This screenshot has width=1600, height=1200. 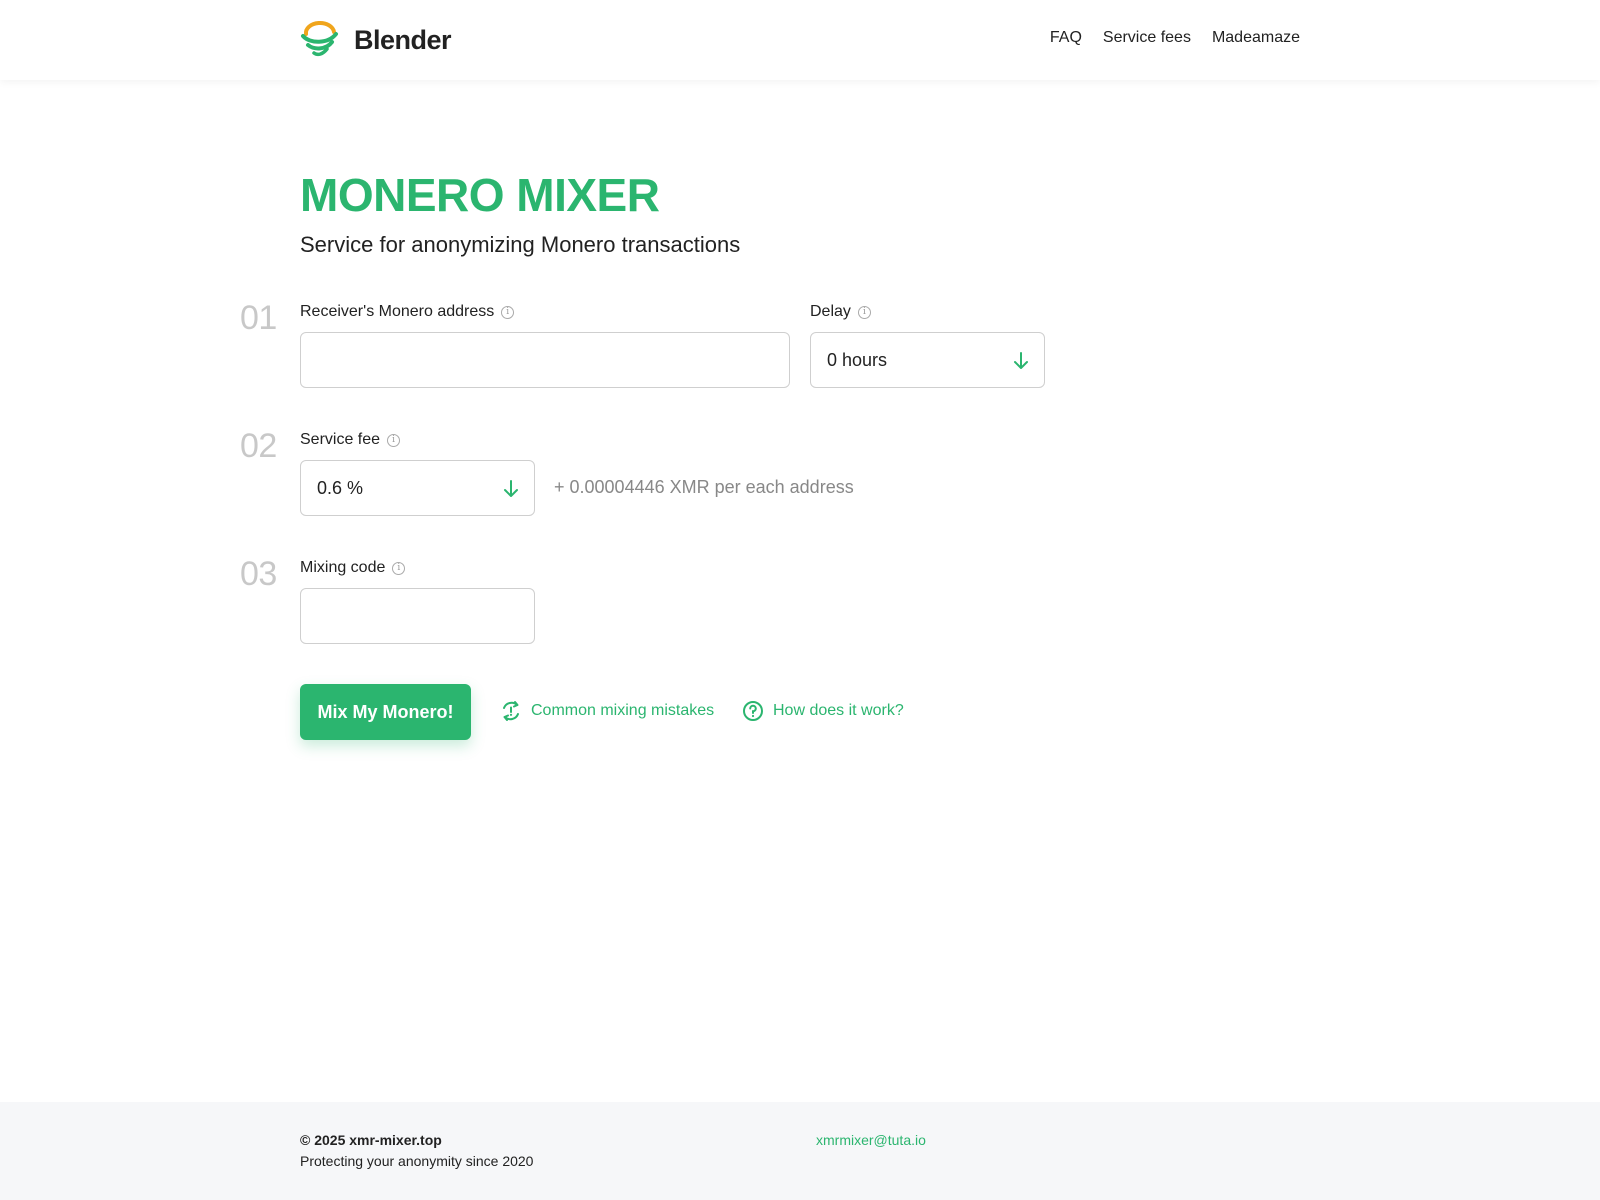 I want to click on service-fee-label: Service fee i, so click(x=350, y=440).